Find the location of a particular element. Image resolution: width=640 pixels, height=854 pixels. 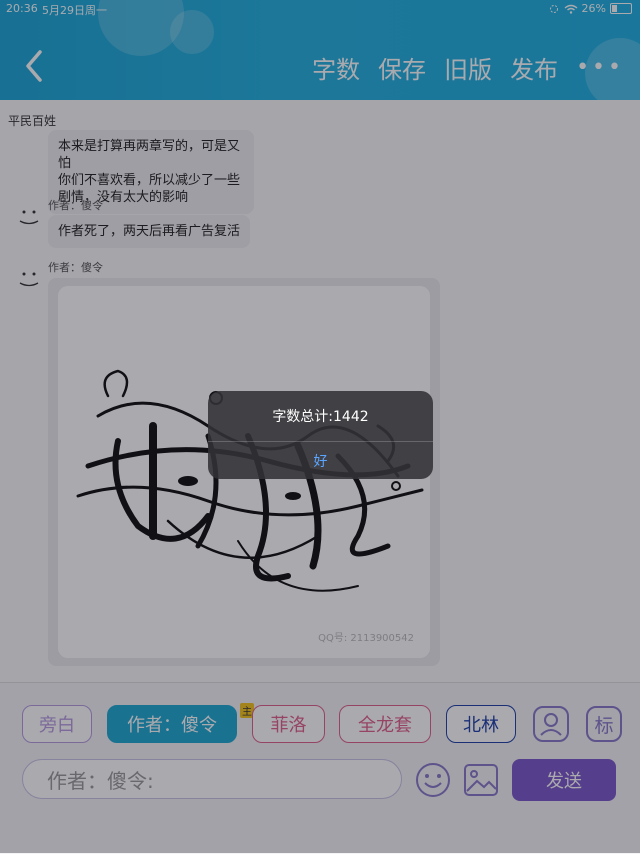

alert-ok-button: 好 is located at coordinates (320, 460).